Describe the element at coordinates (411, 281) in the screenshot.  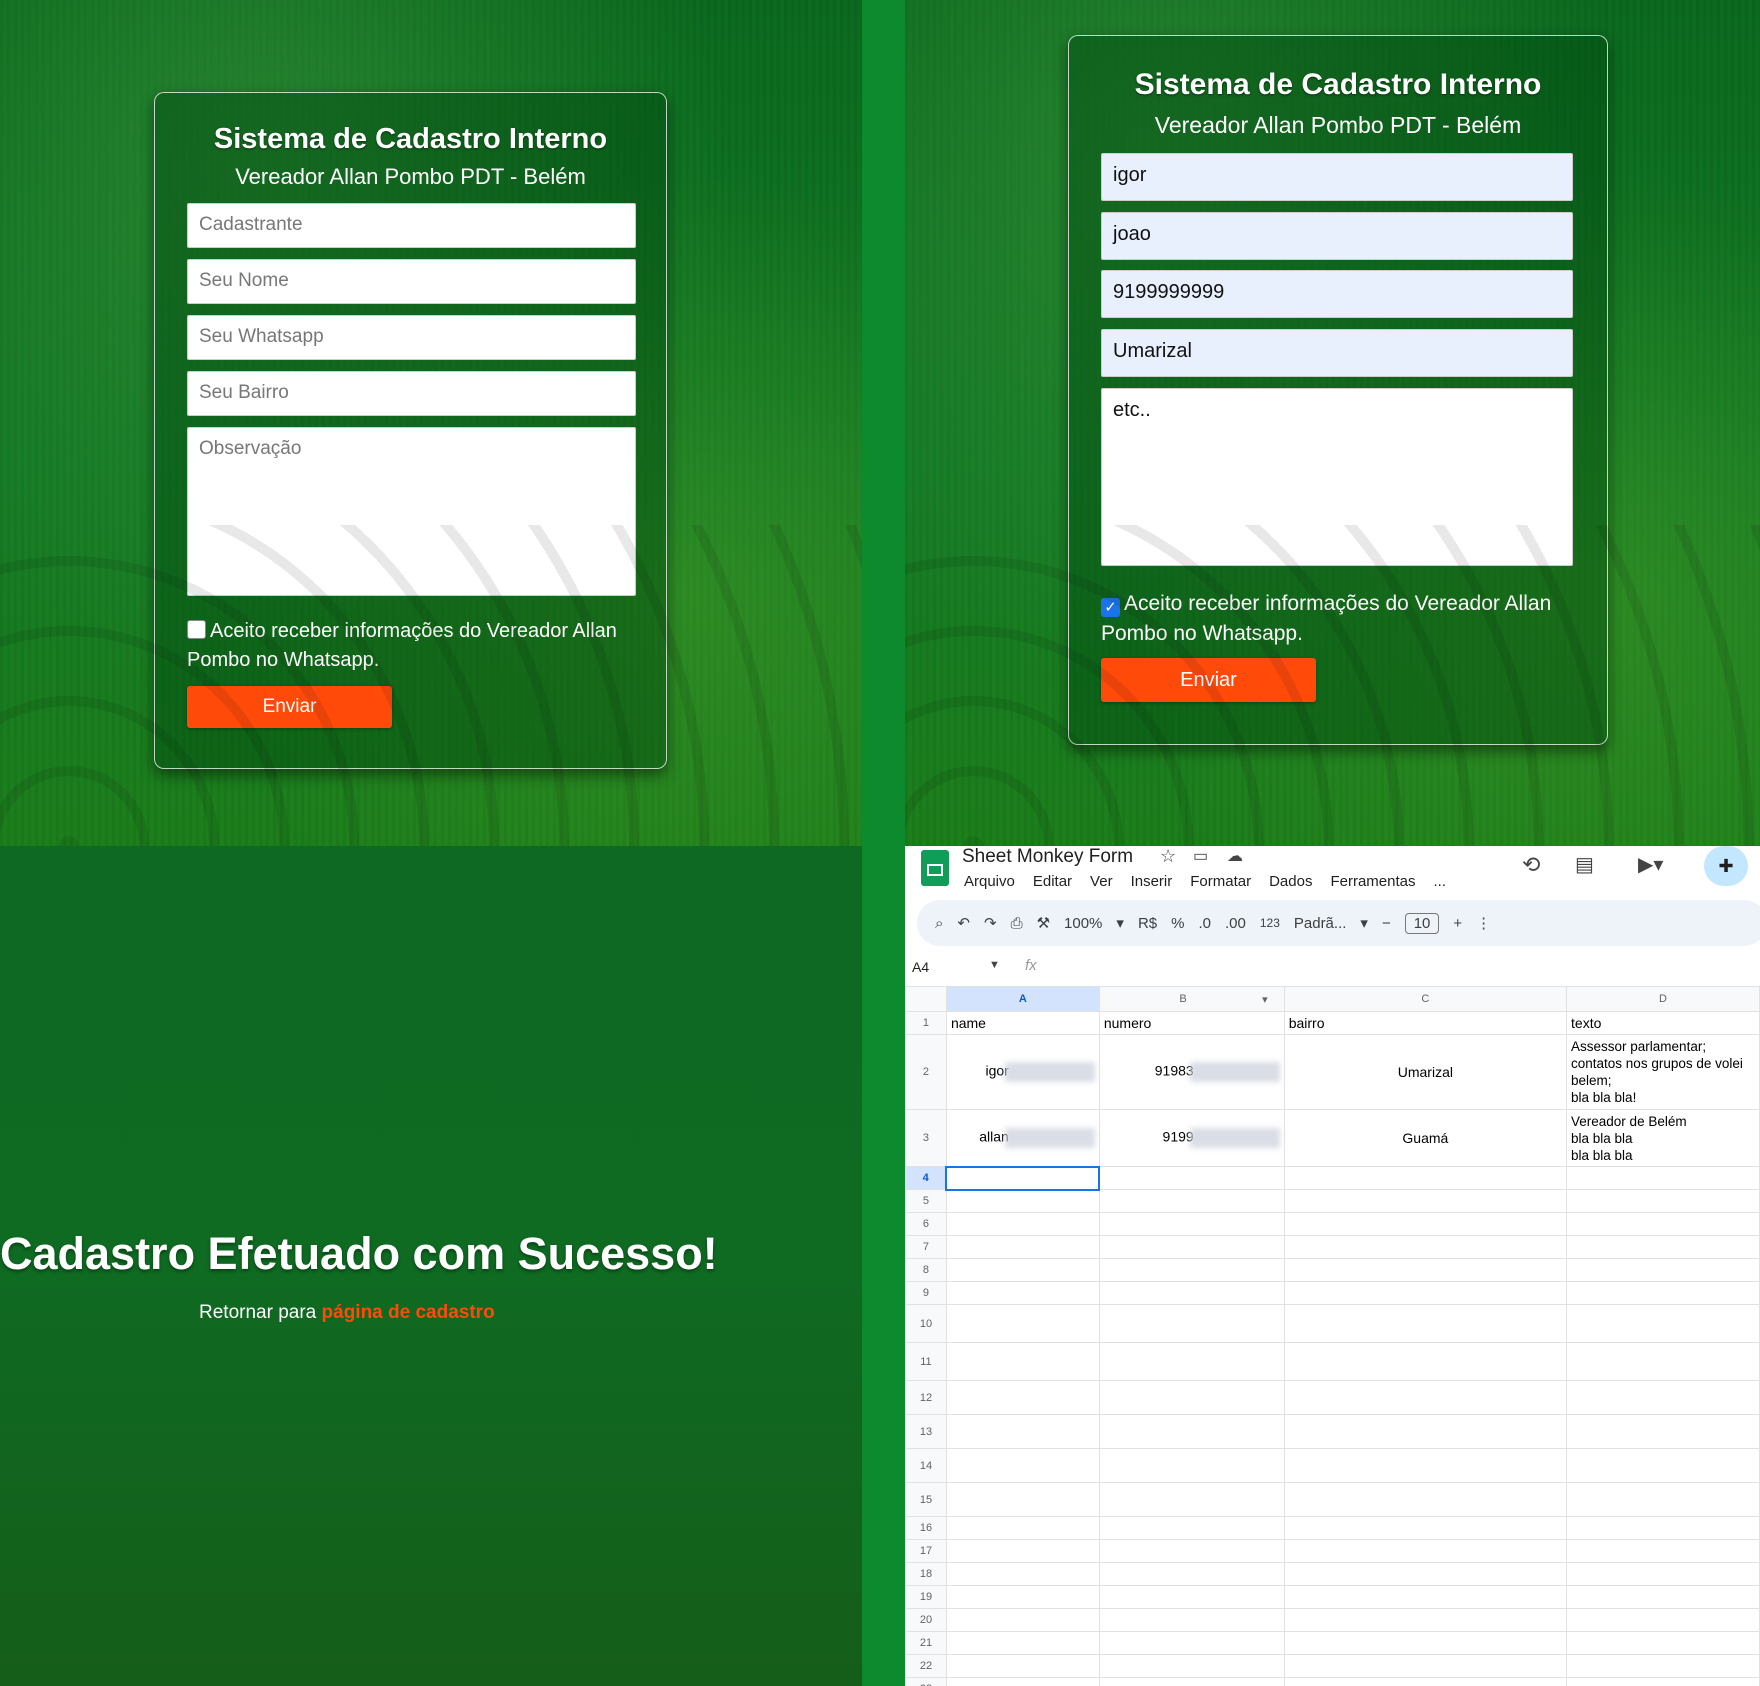
I see `name-input: Seu Nome` at that location.